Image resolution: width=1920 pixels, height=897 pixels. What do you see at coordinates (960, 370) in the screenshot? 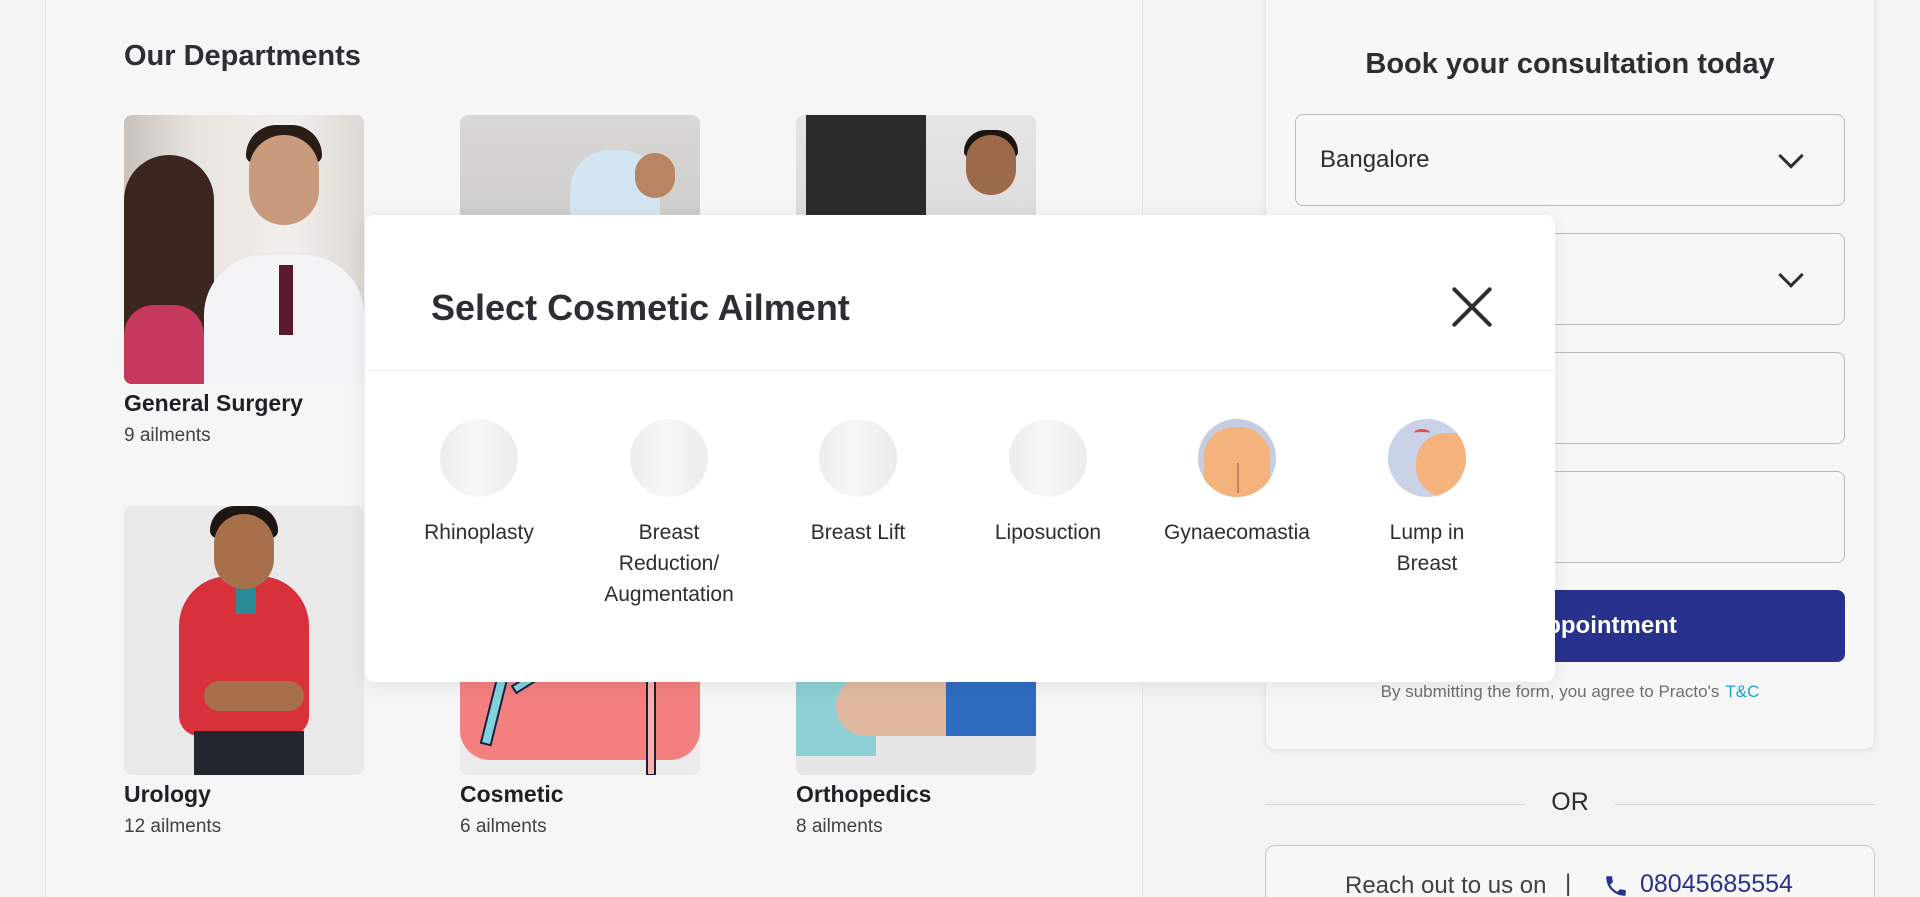
I see `modal-divider` at bounding box center [960, 370].